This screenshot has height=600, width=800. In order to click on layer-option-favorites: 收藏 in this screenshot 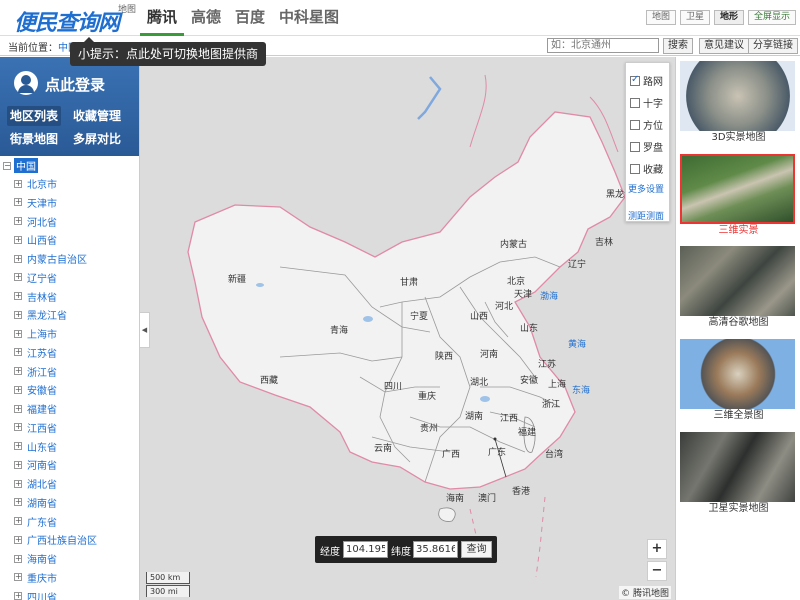, I will do `click(646, 168)`.